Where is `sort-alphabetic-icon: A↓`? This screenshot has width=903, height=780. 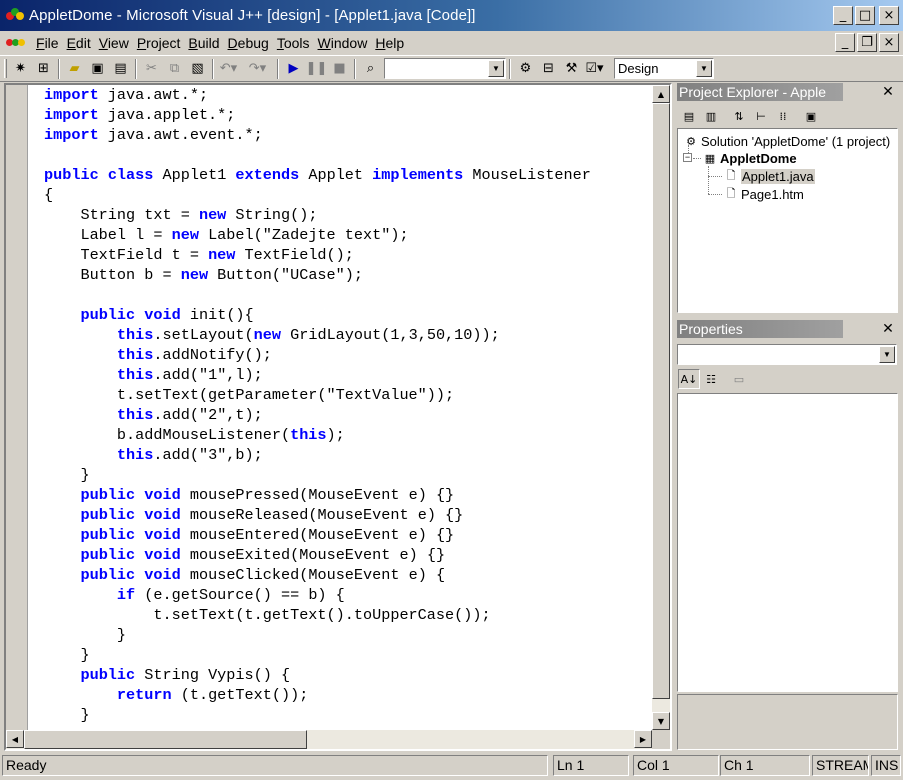 sort-alphabetic-icon: A↓ is located at coordinates (689, 379).